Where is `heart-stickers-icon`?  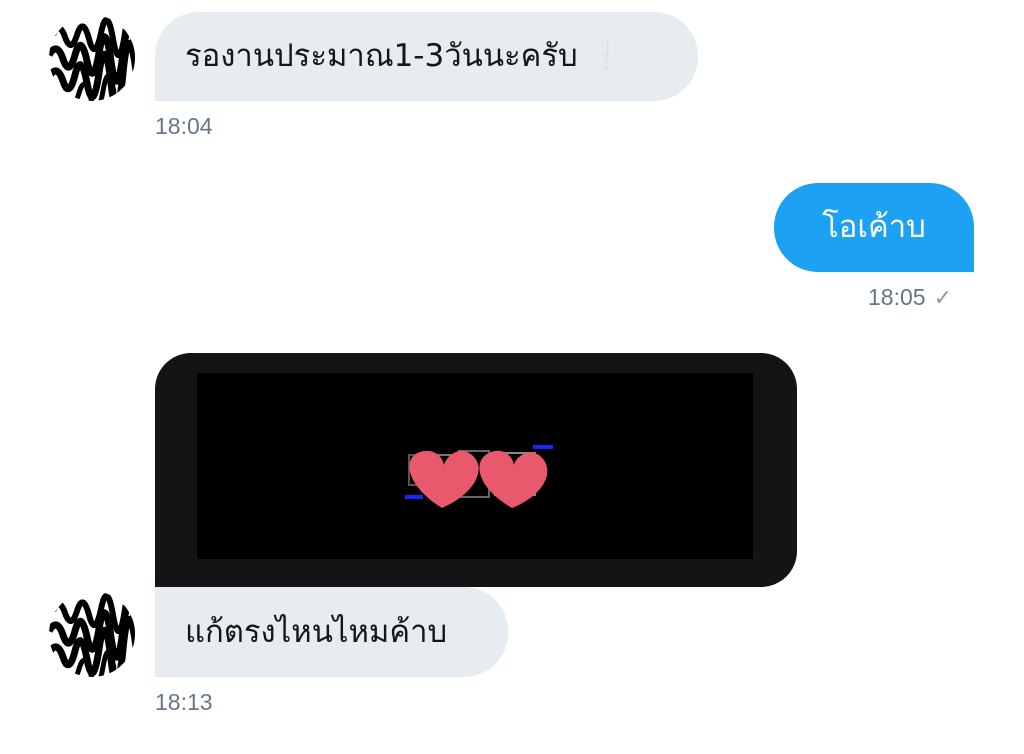 heart-stickers-icon is located at coordinates (479, 476).